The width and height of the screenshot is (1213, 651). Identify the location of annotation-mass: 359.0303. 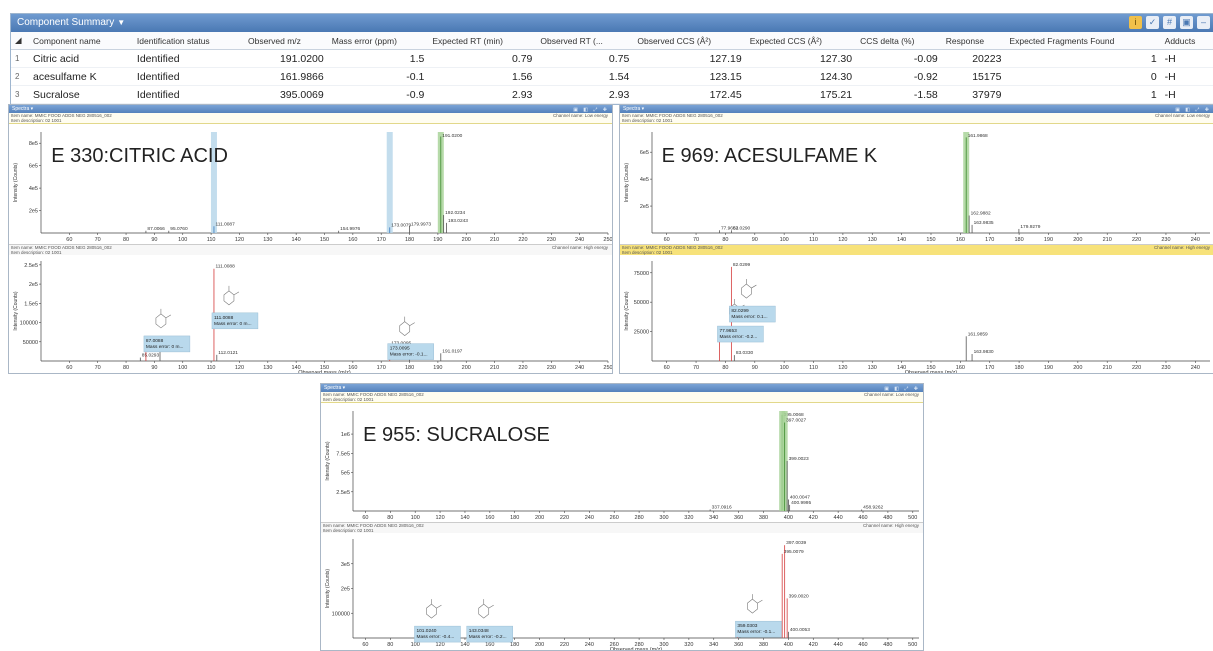
(747, 626).